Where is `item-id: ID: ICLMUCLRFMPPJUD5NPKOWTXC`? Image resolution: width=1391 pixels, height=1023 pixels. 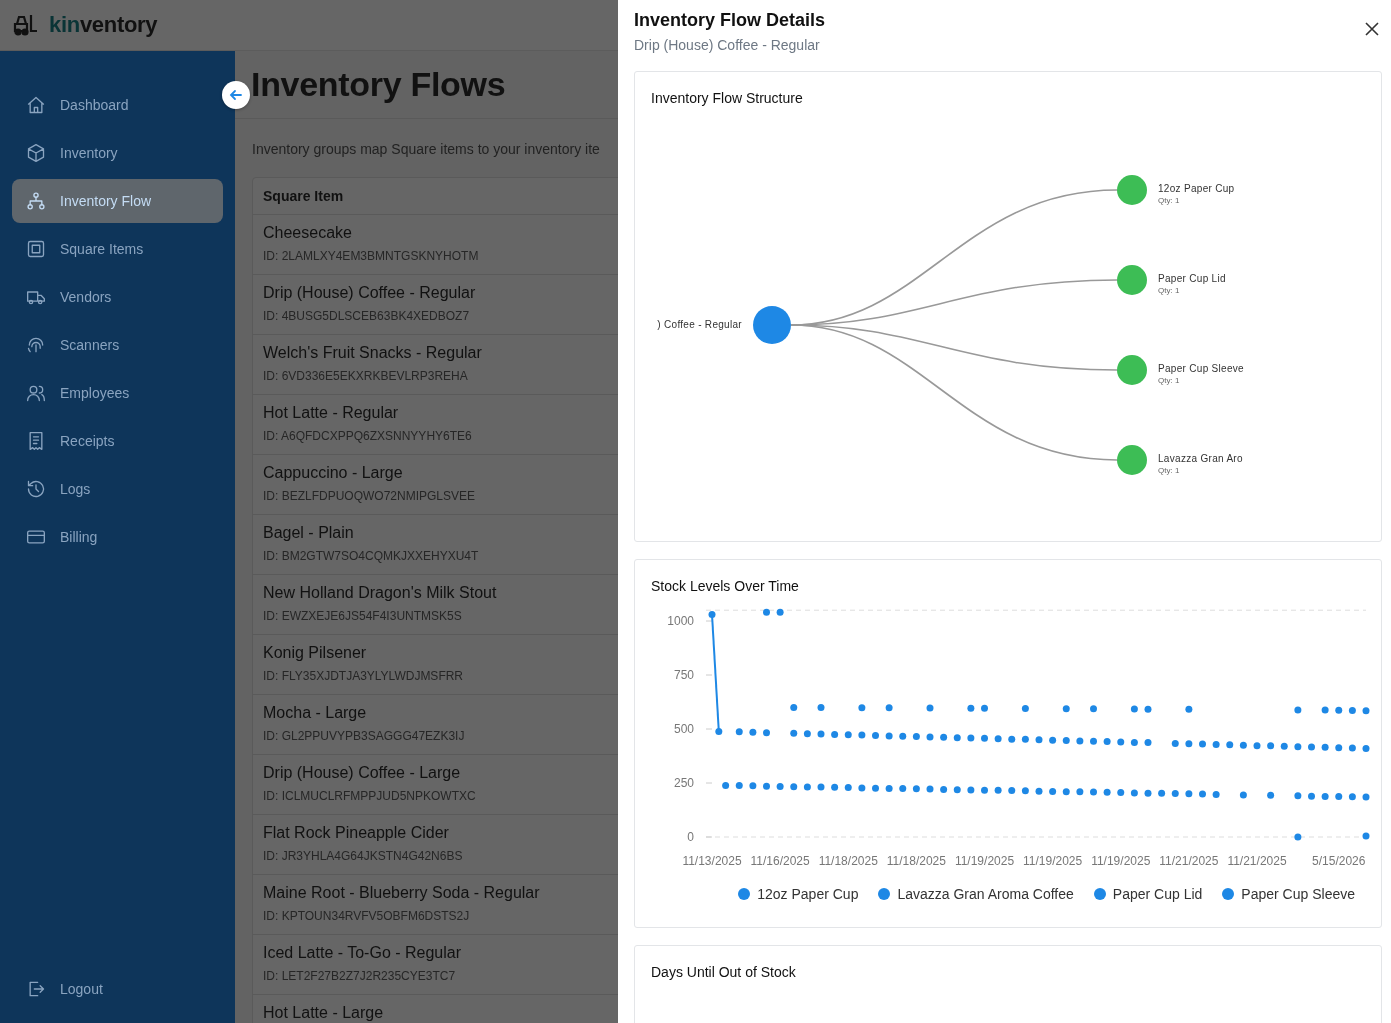
item-id: ID: ICLMUCLRFMPPJUD5NPKOWTXC is located at coordinates (370, 796).